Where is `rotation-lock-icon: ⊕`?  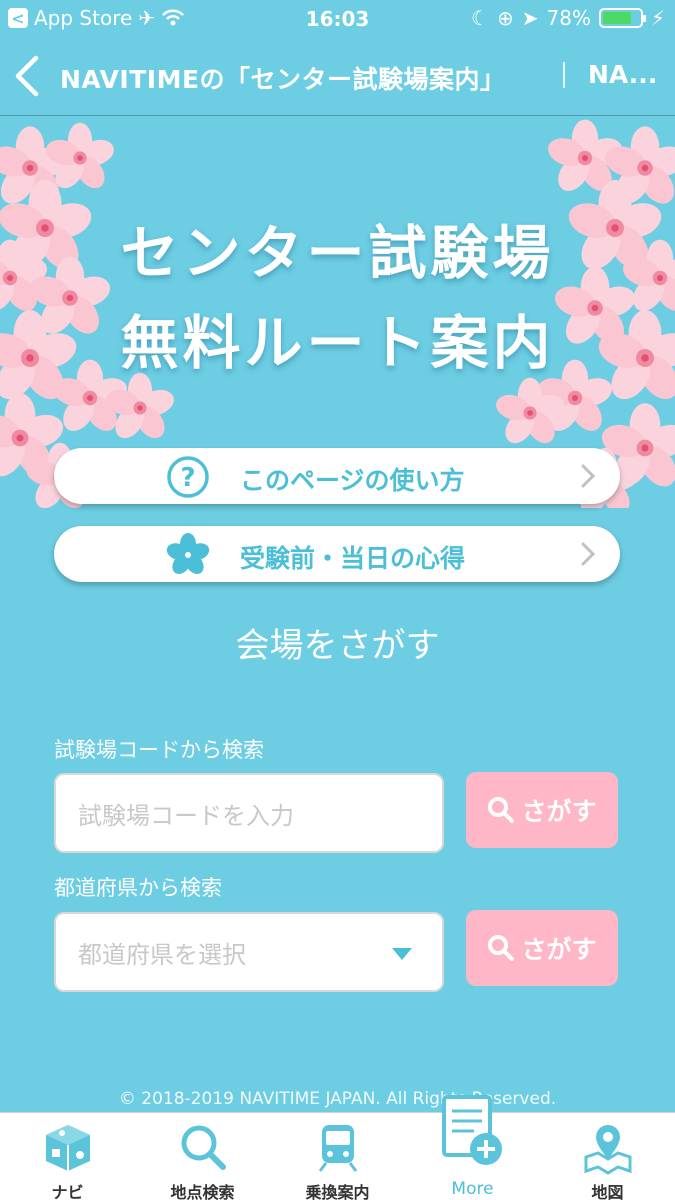 rotation-lock-icon: ⊕ is located at coordinates (505, 18).